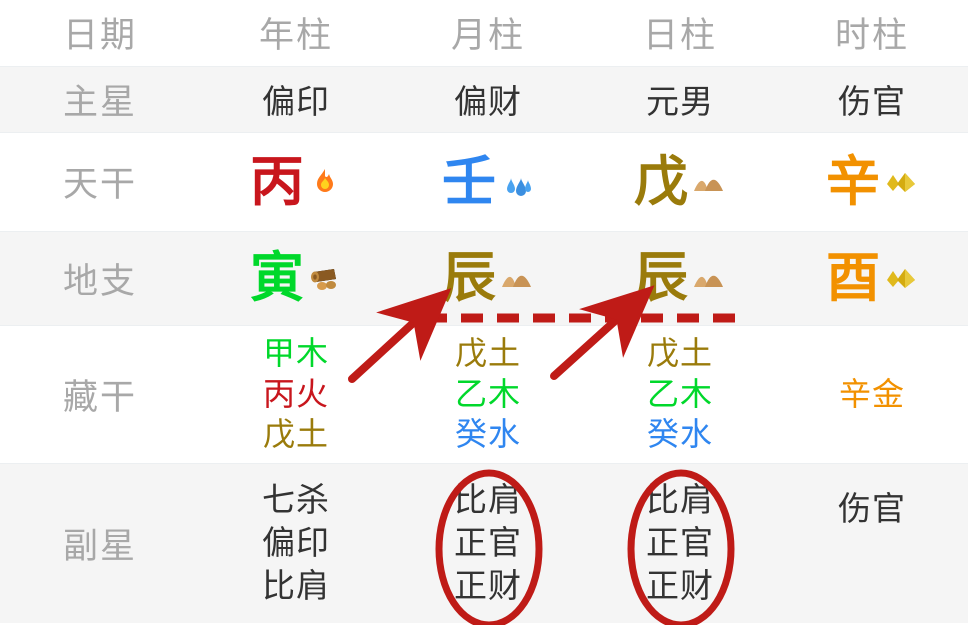 The width and height of the screenshot is (968, 625). I want to click on heavenly-stem-hour-glyph: 辛, so click(853, 181).